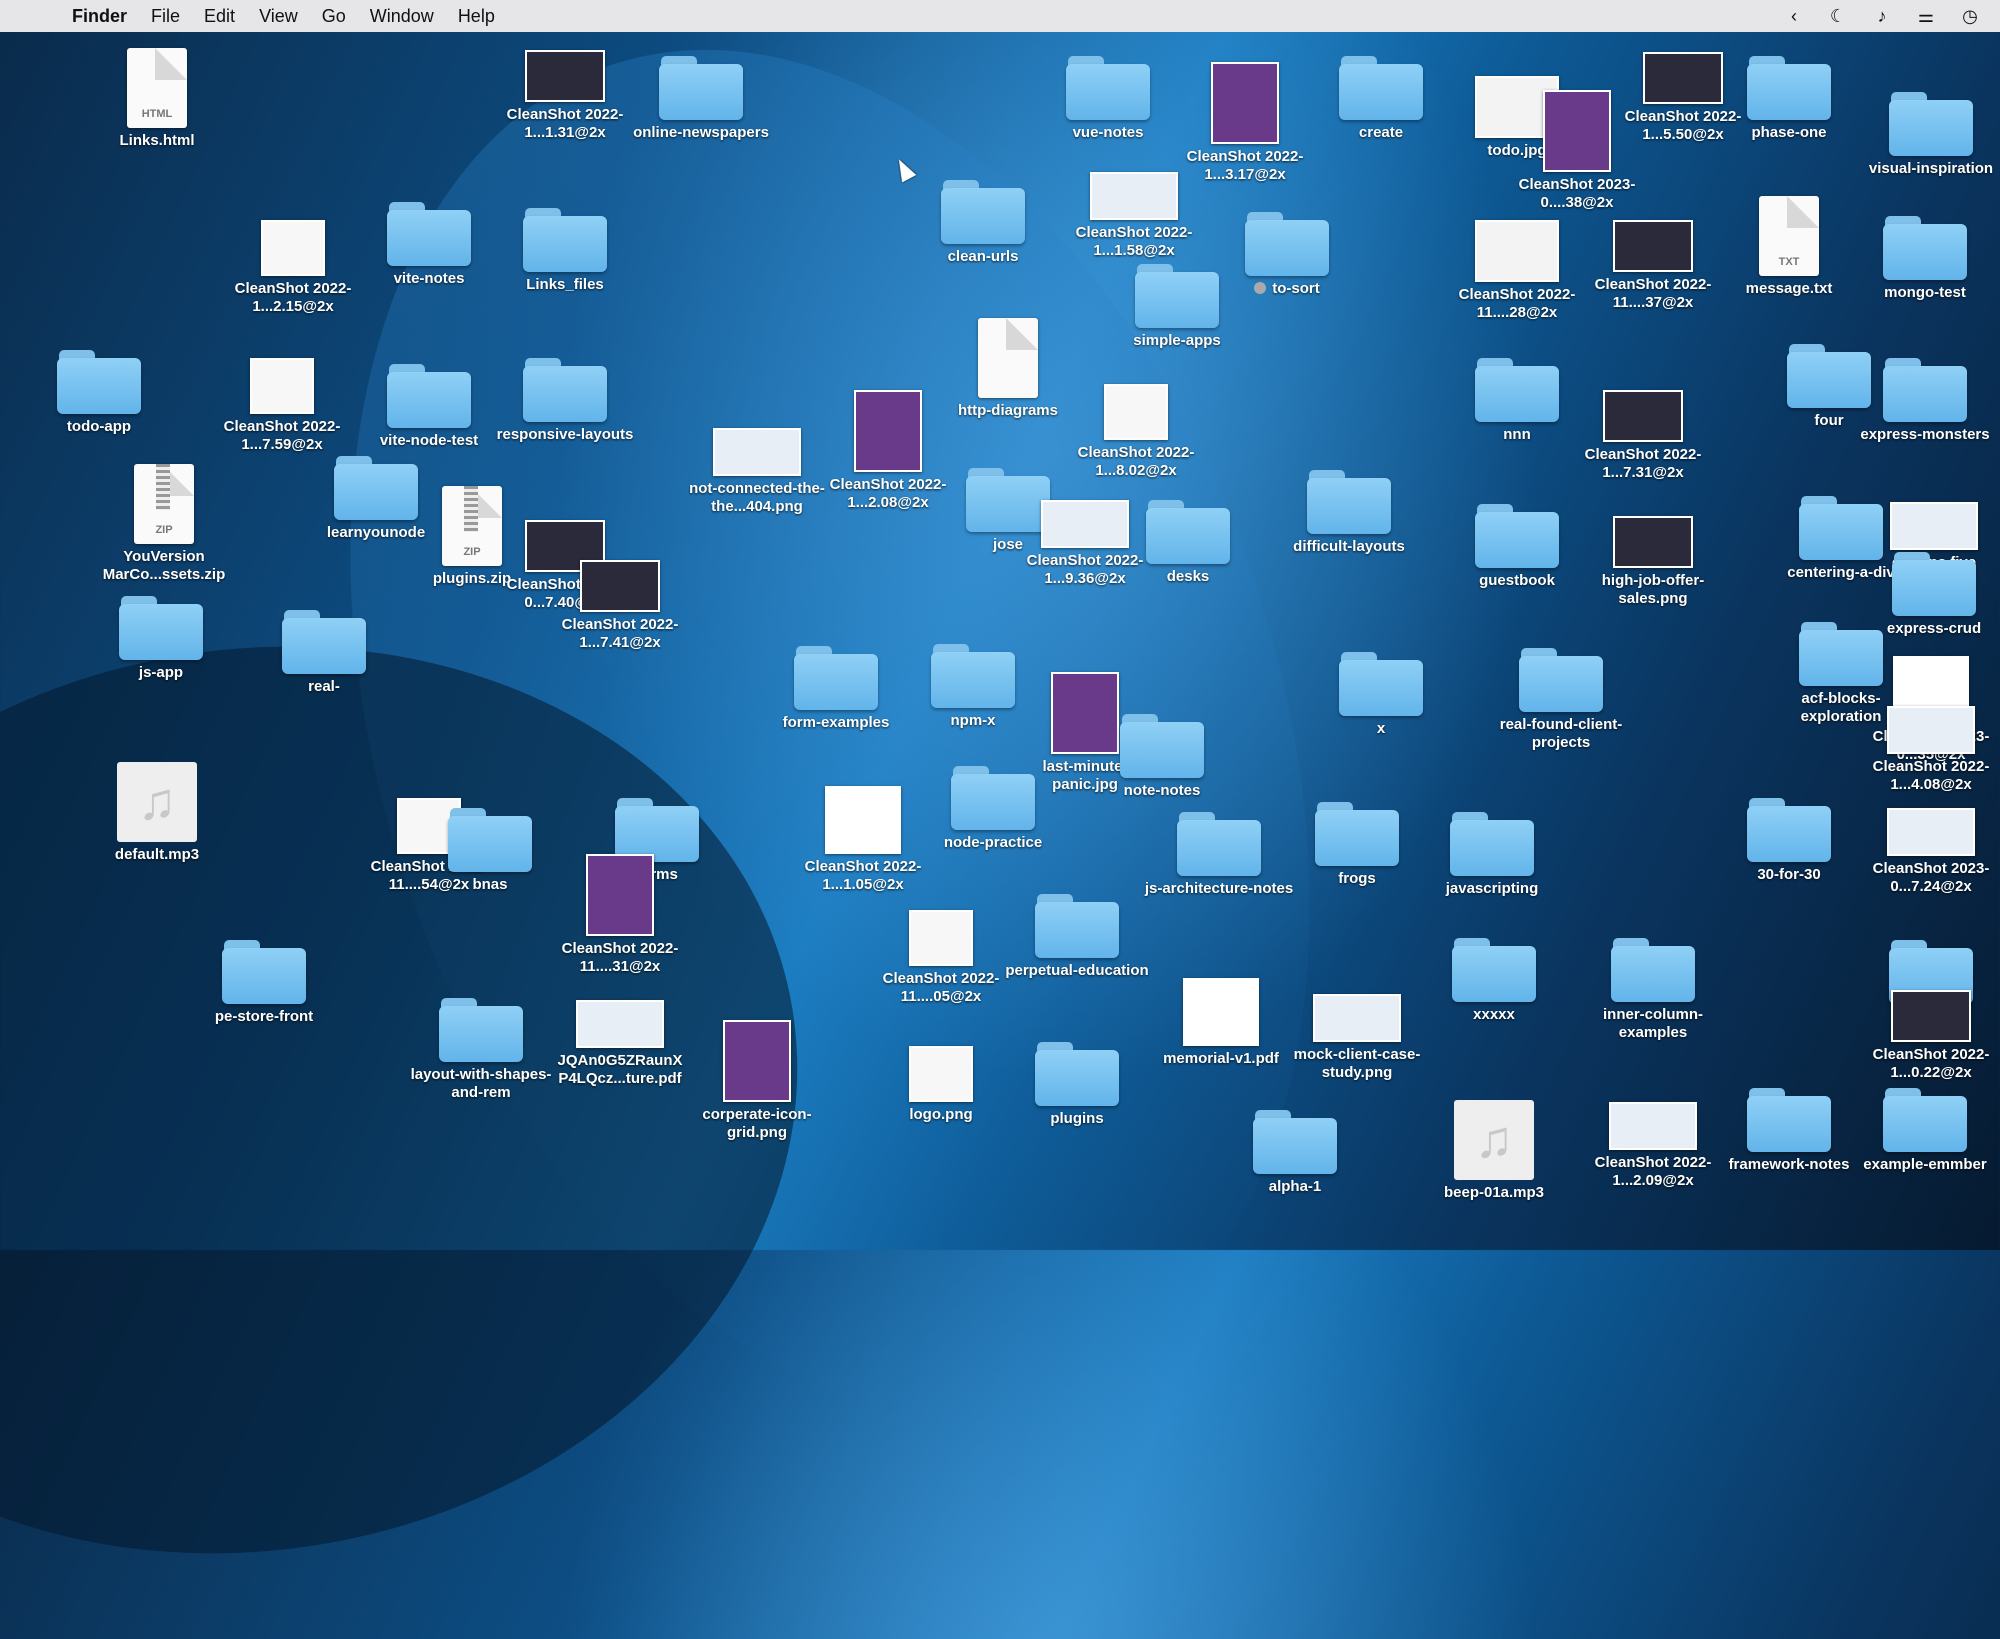 The image size is (2000, 1639). I want to click on desktop-item-cleanshot-2022-1-2-15-2x: CleanShot 2022-1...2.15@2x, so click(293, 268).